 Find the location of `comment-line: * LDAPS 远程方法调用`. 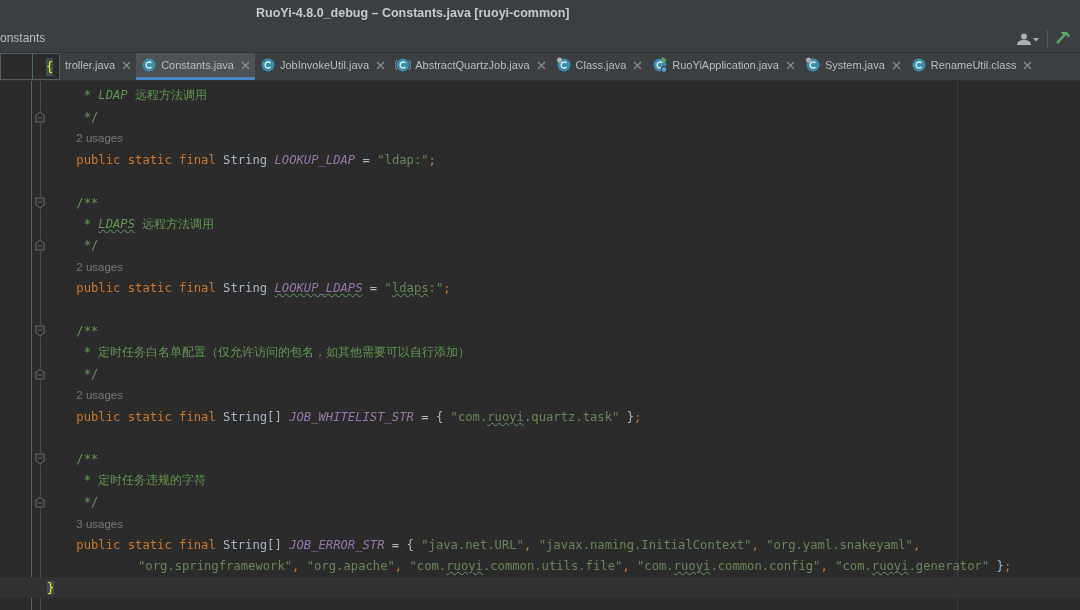

comment-line: * LDAPS 远程方法调用 is located at coordinates (148, 223).